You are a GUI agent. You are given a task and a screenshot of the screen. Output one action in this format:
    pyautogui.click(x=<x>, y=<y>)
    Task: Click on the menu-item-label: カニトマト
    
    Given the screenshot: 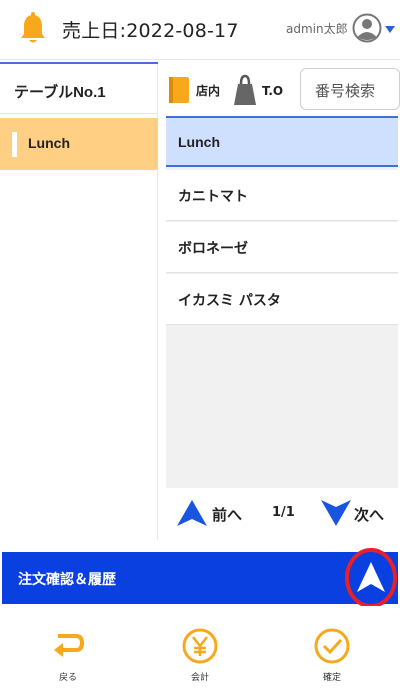 What is the action you would take?
    pyautogui.click(x=213, y=197)
    